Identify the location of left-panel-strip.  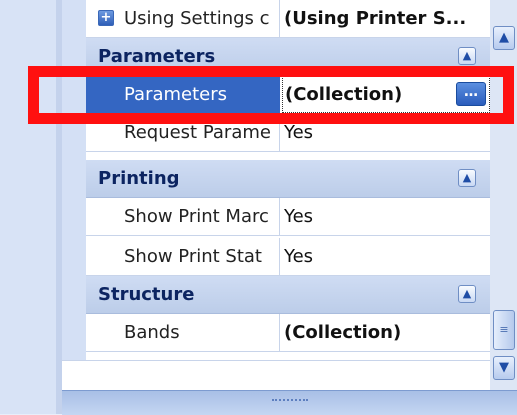
(31, 207).